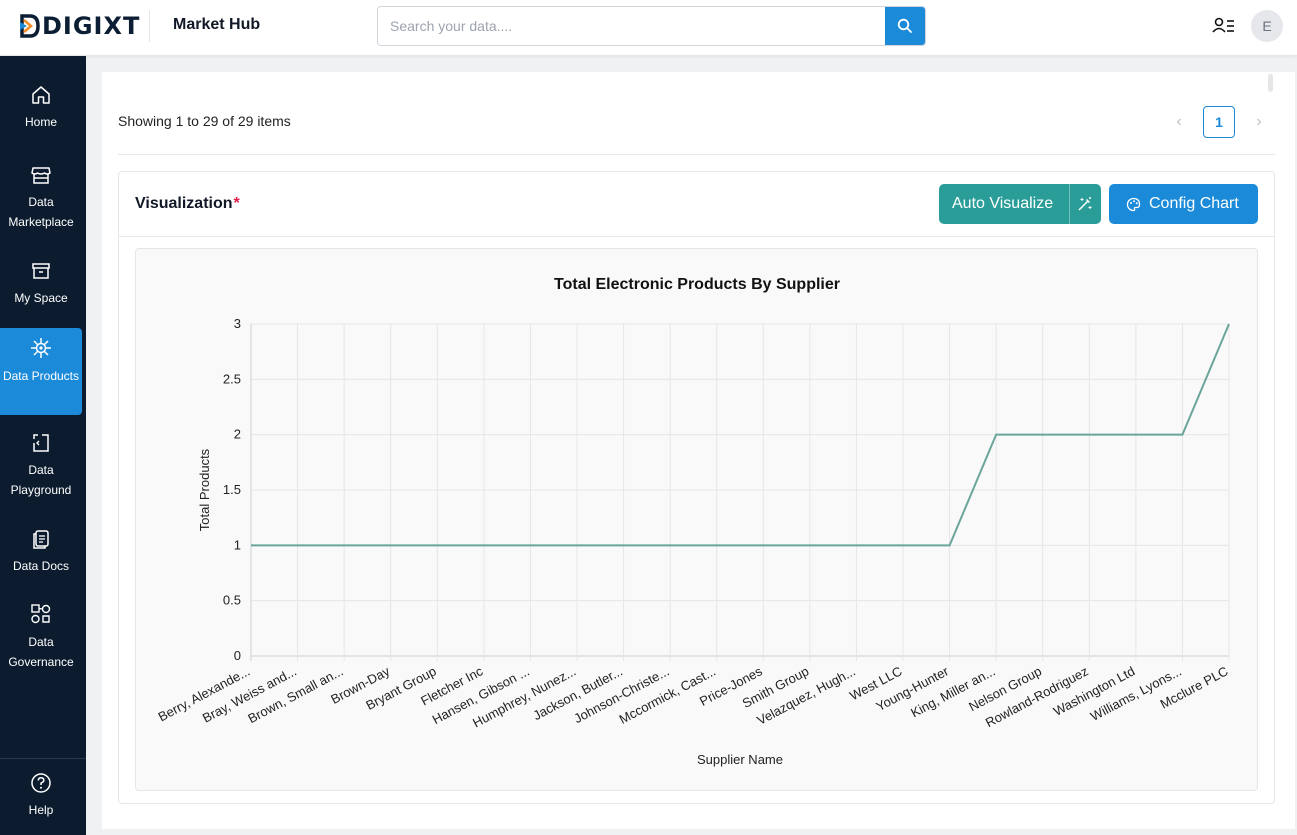 Image resolution: width=1297 pixels, height=835 pixels. Describe the element at coordinates (1194, 203) in the screenshot. I see `config-chart-label: Config Chart` at that location.